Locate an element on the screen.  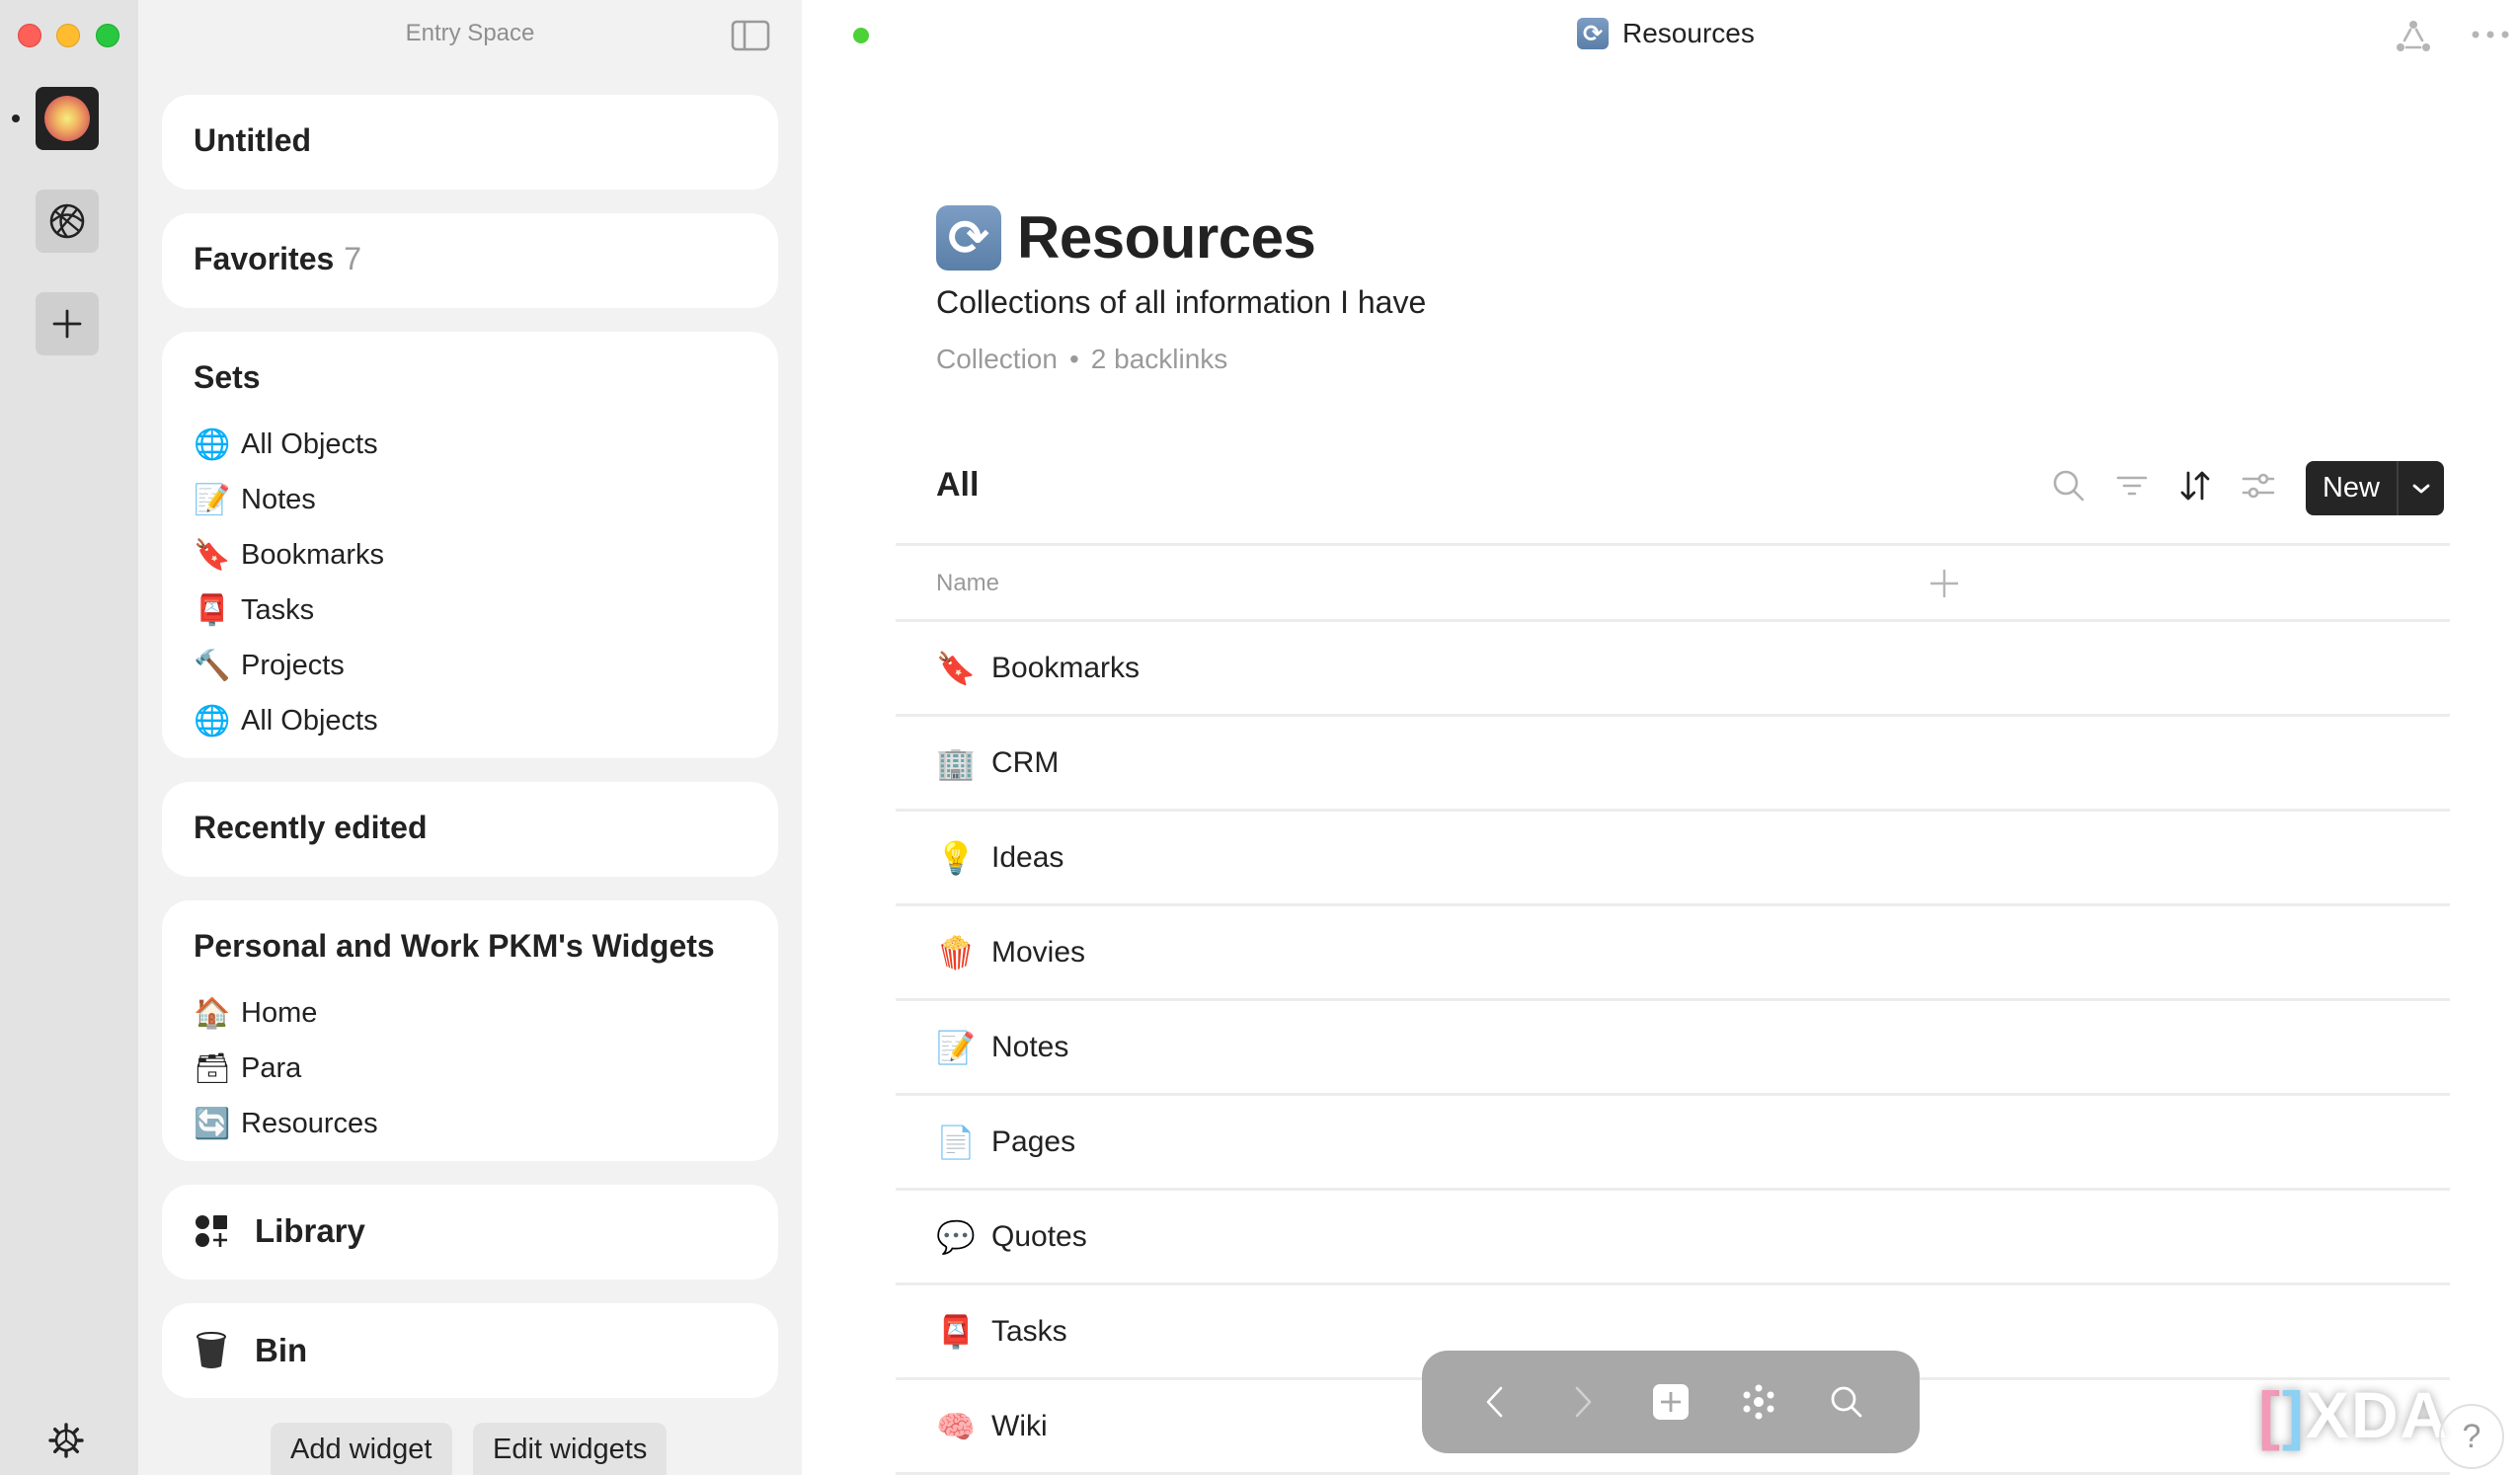
sets-item: 🔨 Projects is located at coordinates (289, 665).